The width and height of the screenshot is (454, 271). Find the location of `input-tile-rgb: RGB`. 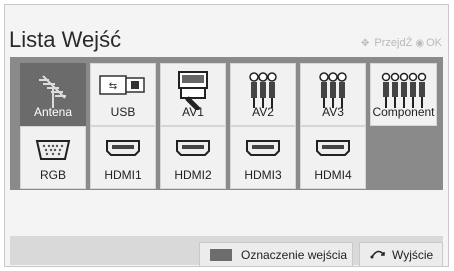

input-tile-rgb: RGB is located at coordinates (53, 157).